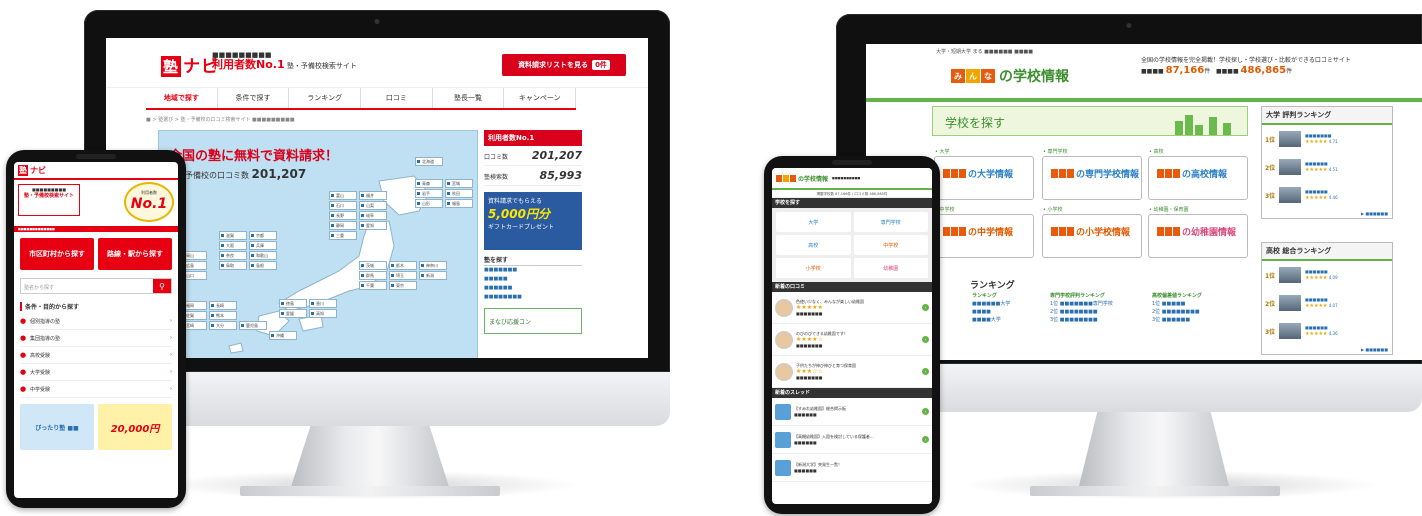 This screenshot has width=1422, height=516. I want to click on prefecture-link: 京都, so click(263, 235).